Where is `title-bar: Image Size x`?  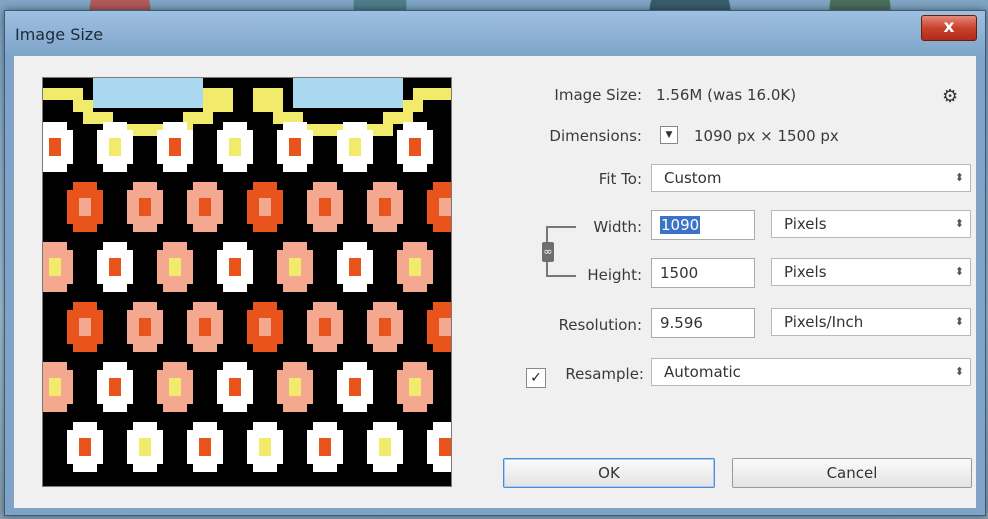 title-bar: Image Size x is located at coordinates (495, 33).